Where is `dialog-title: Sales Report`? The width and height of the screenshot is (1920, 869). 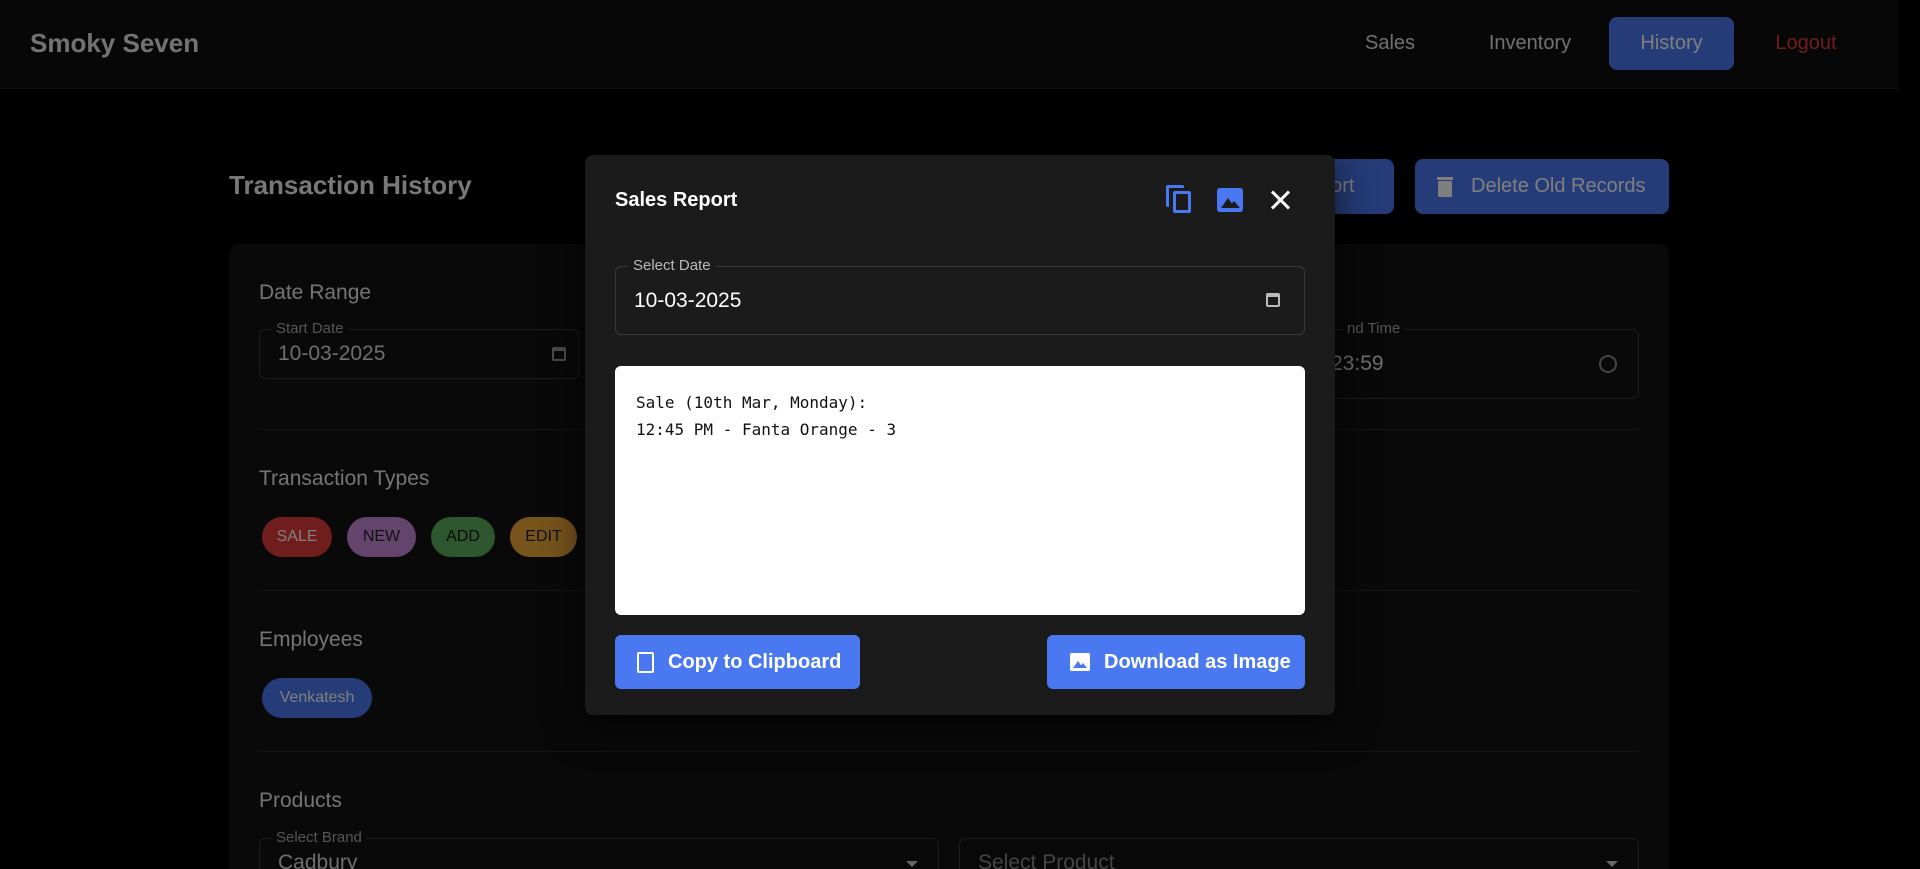 dialog-title: Sales Report is located at coordinates (676, 200).